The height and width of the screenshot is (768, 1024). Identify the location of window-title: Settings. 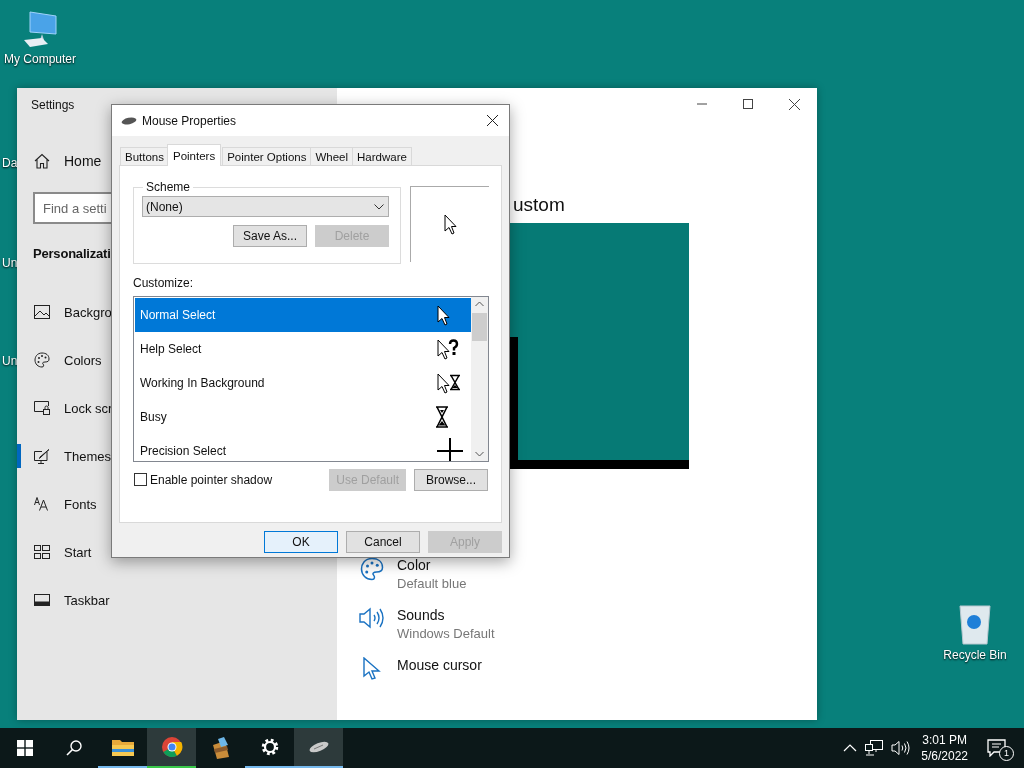
(53, 105).